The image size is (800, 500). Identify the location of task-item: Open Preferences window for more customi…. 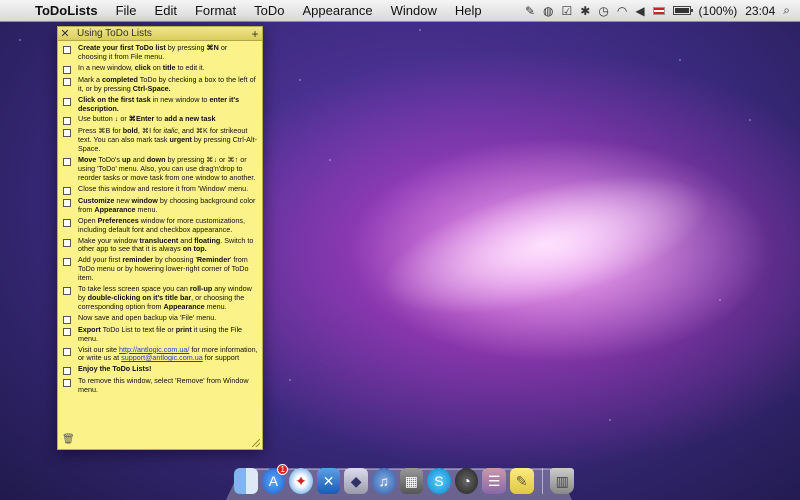
(160, 225).